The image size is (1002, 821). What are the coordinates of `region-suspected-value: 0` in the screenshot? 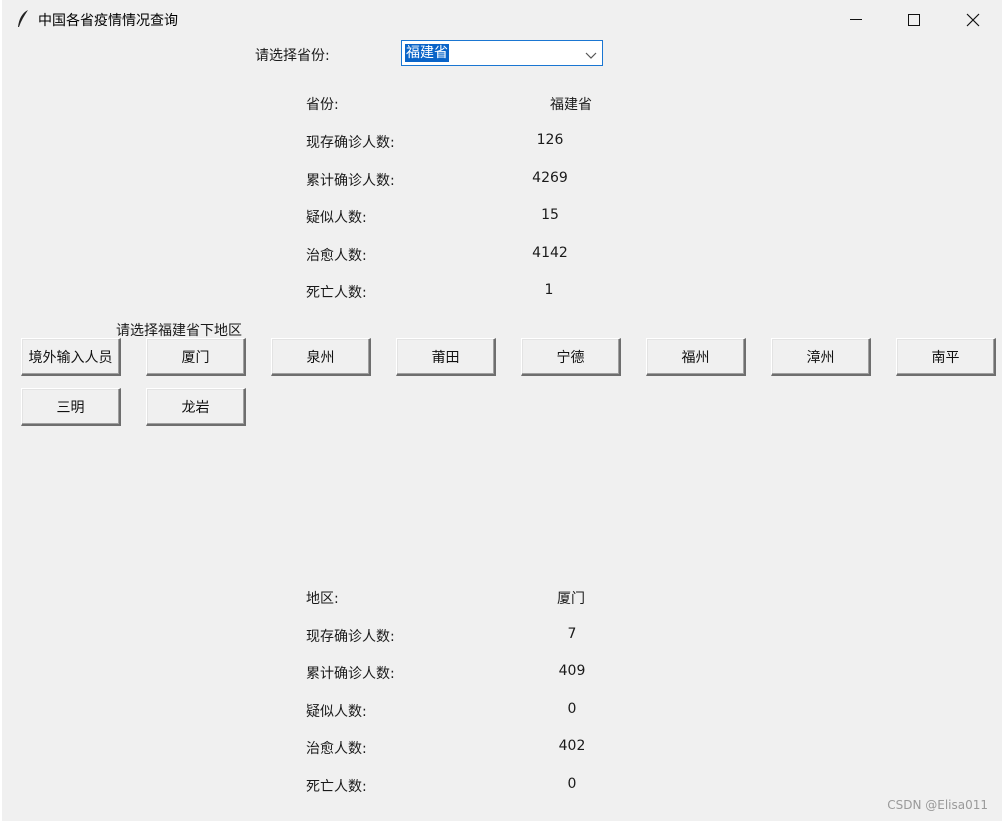 It's located at (572, 709).